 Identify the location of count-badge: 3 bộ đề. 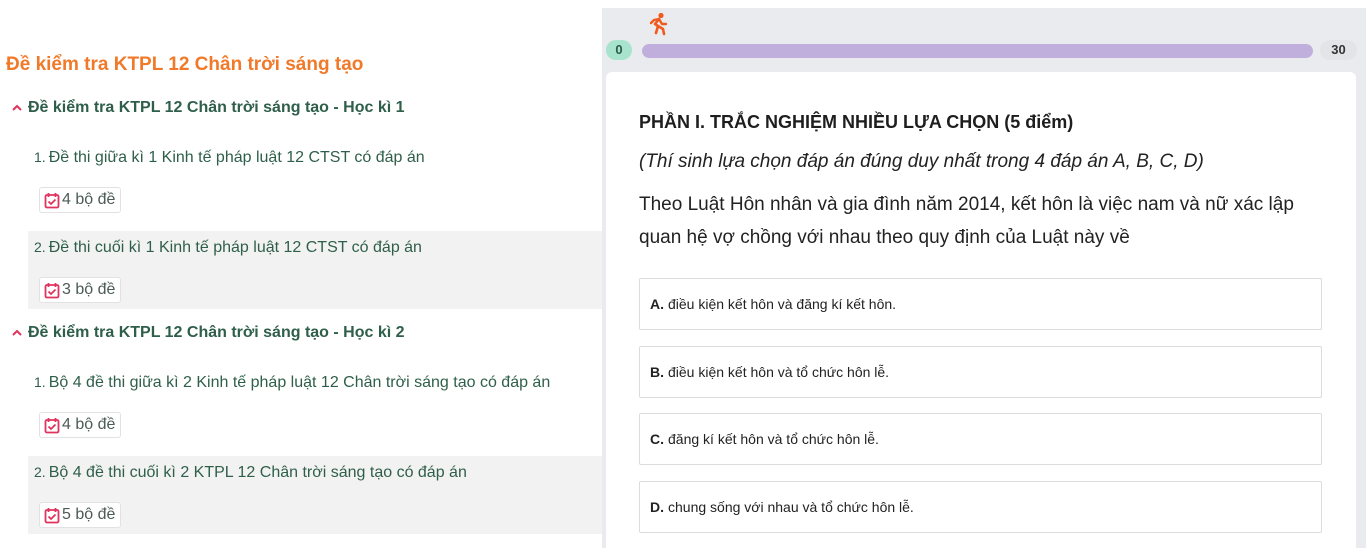
(80, 290).